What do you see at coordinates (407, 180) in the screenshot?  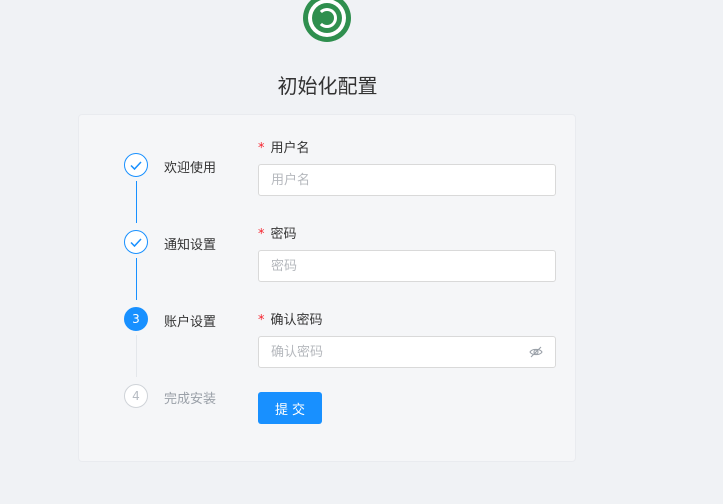 I see `username-input` at bounding box center [407, 180].